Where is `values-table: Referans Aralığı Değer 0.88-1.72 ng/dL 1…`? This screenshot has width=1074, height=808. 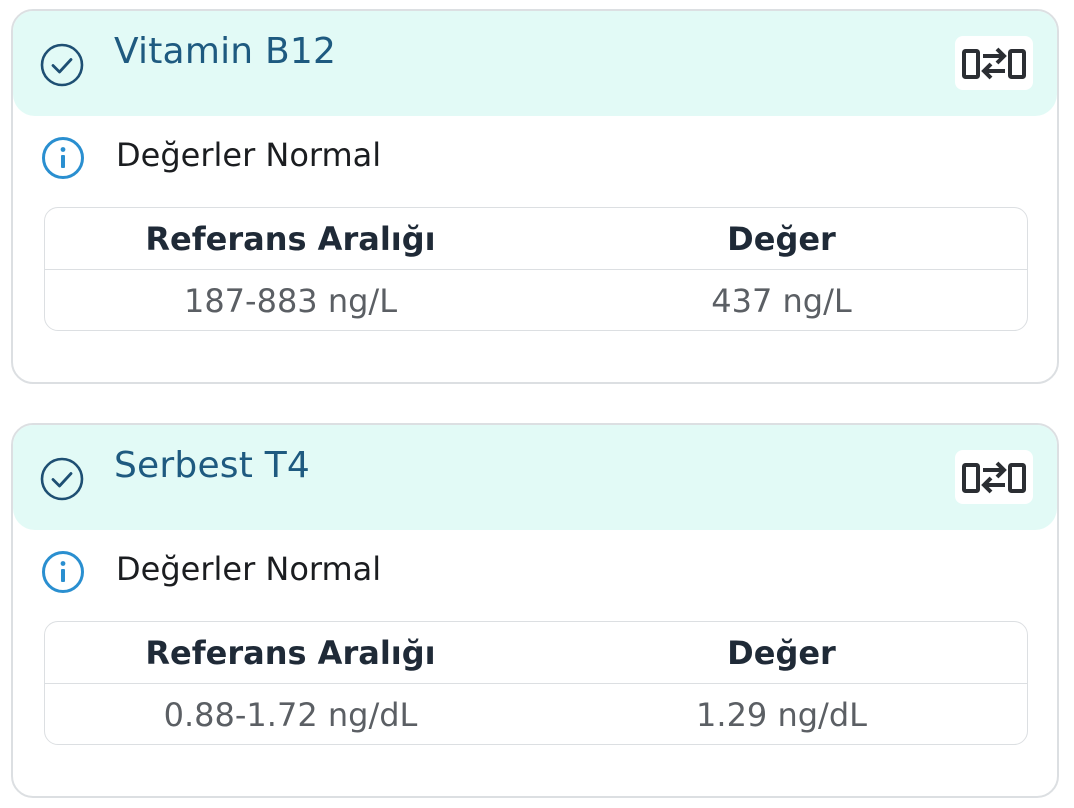 values-table: Referans Aralığı Değer 0.88-1.72 ng/dL 1… is located at coordinates (536, 683).